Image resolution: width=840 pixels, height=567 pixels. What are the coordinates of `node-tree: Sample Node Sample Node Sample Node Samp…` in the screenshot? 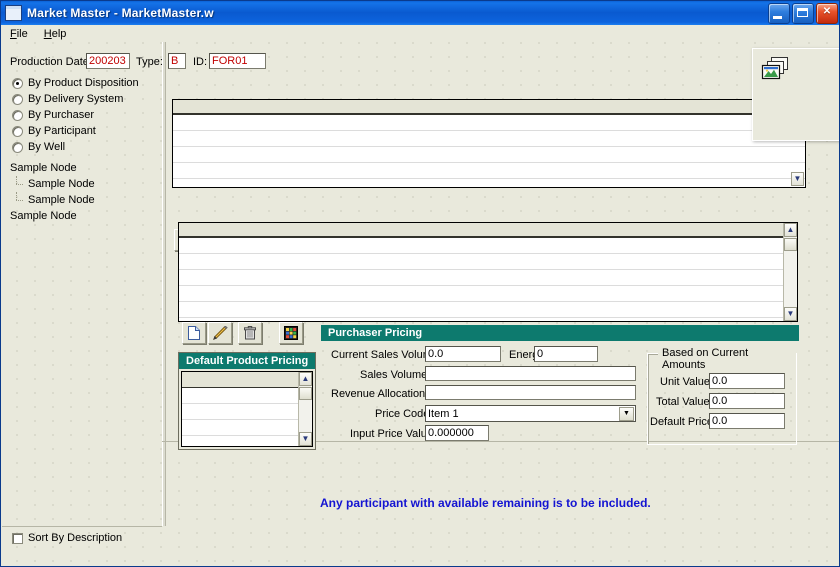 It's located at (85, 192).